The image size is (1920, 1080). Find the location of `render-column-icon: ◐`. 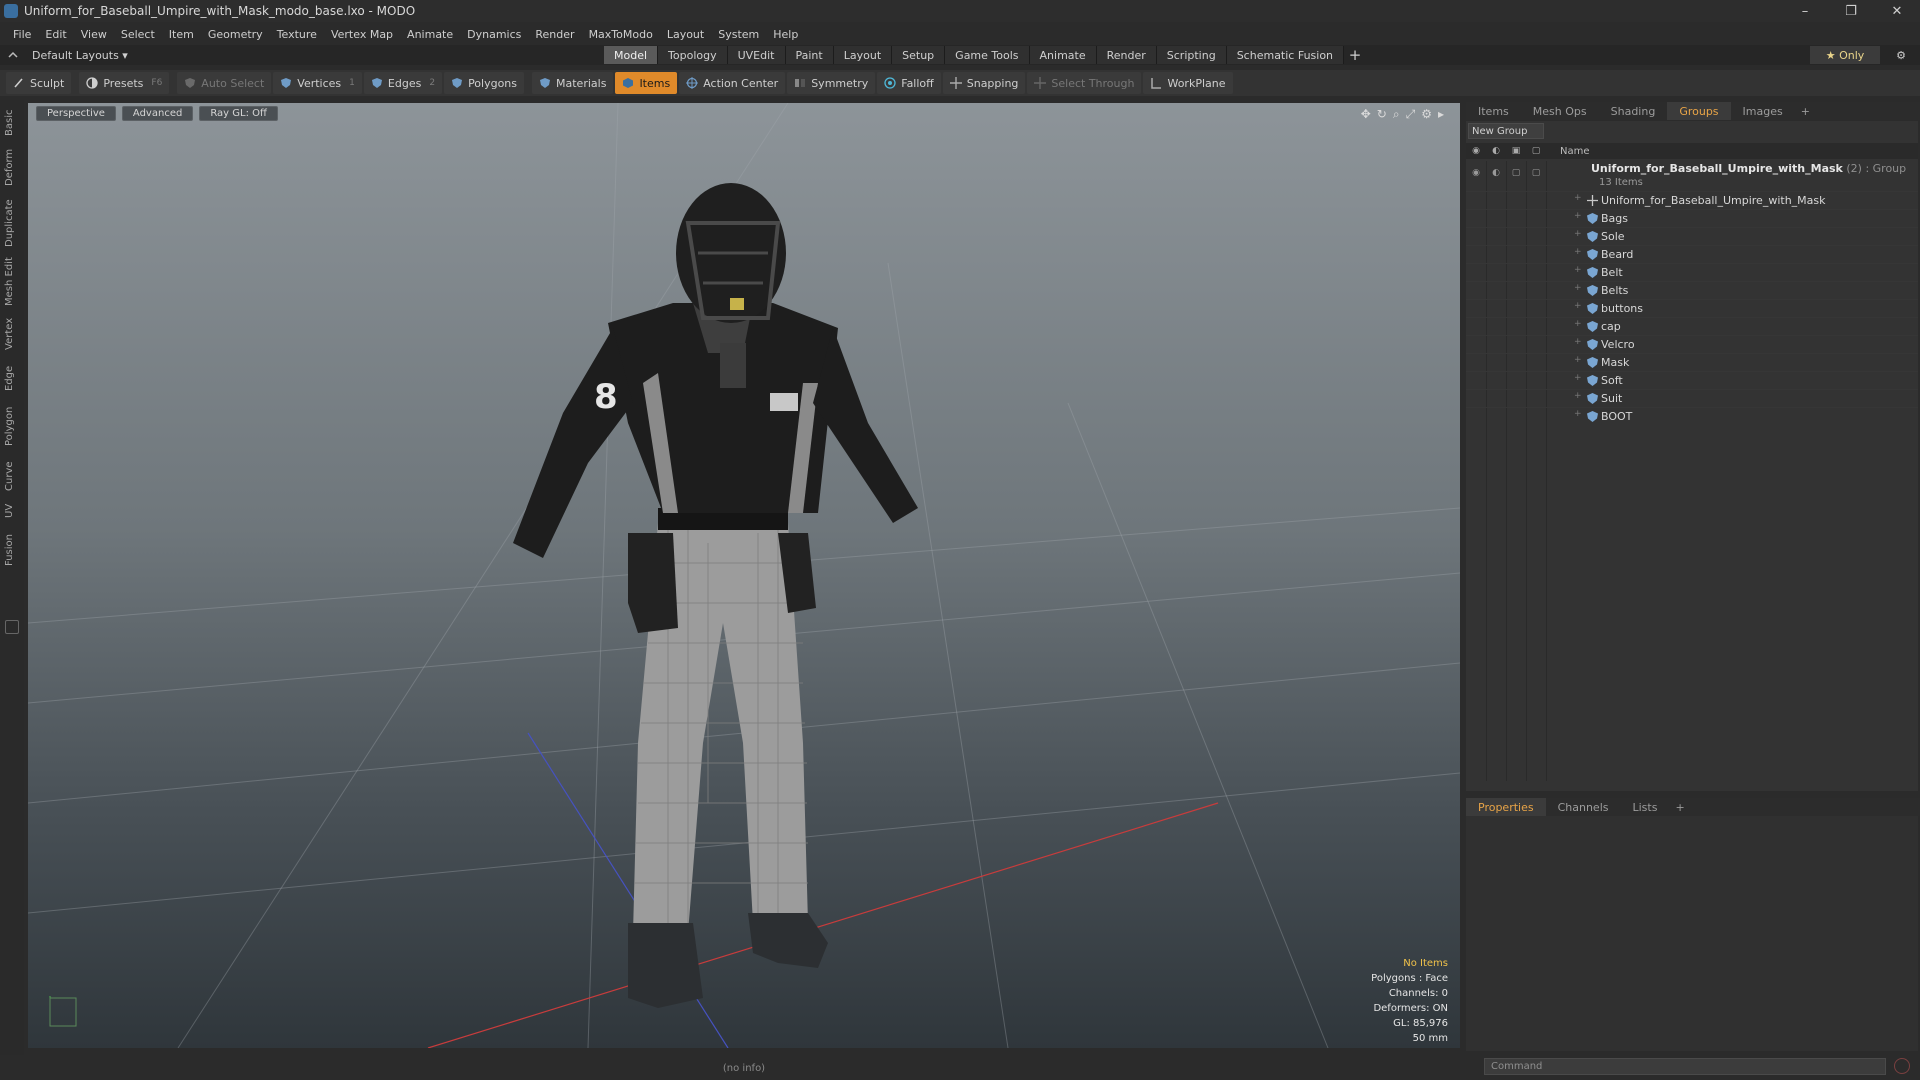

render-column-icon: ◐ is located at coordinates (1496, 151).